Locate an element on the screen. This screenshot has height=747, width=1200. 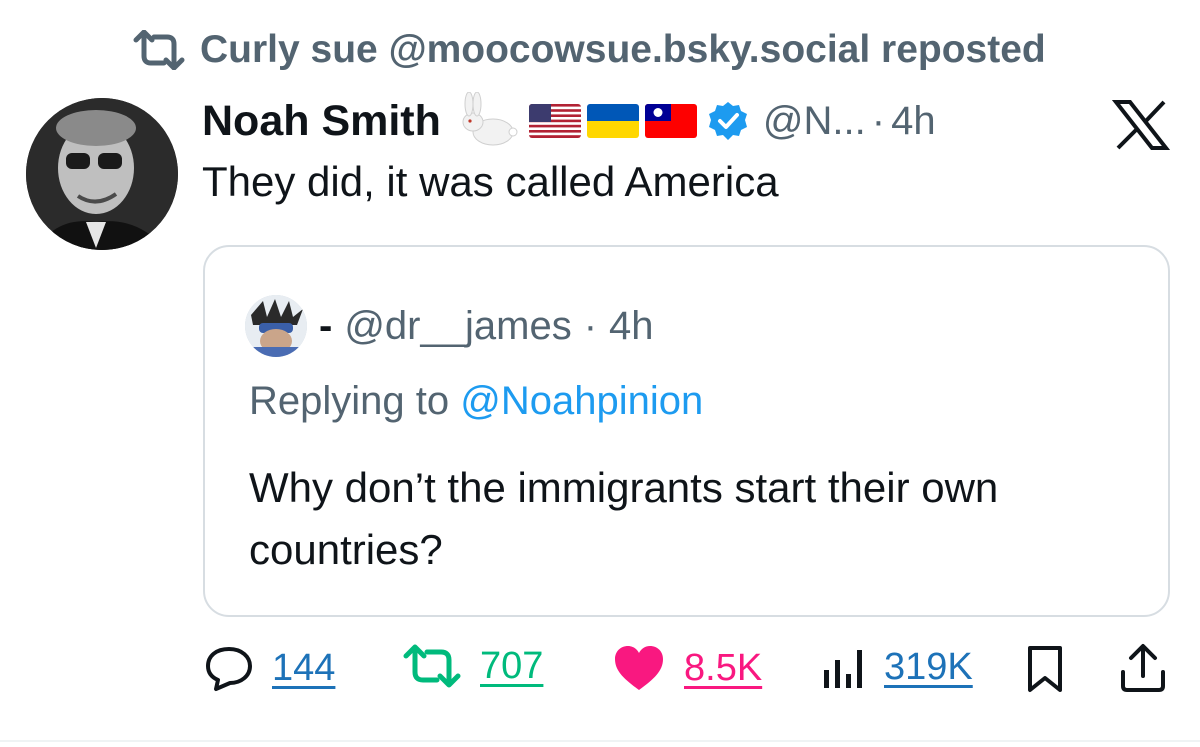
x-logo-icon is located at coordinates (1141, 125).